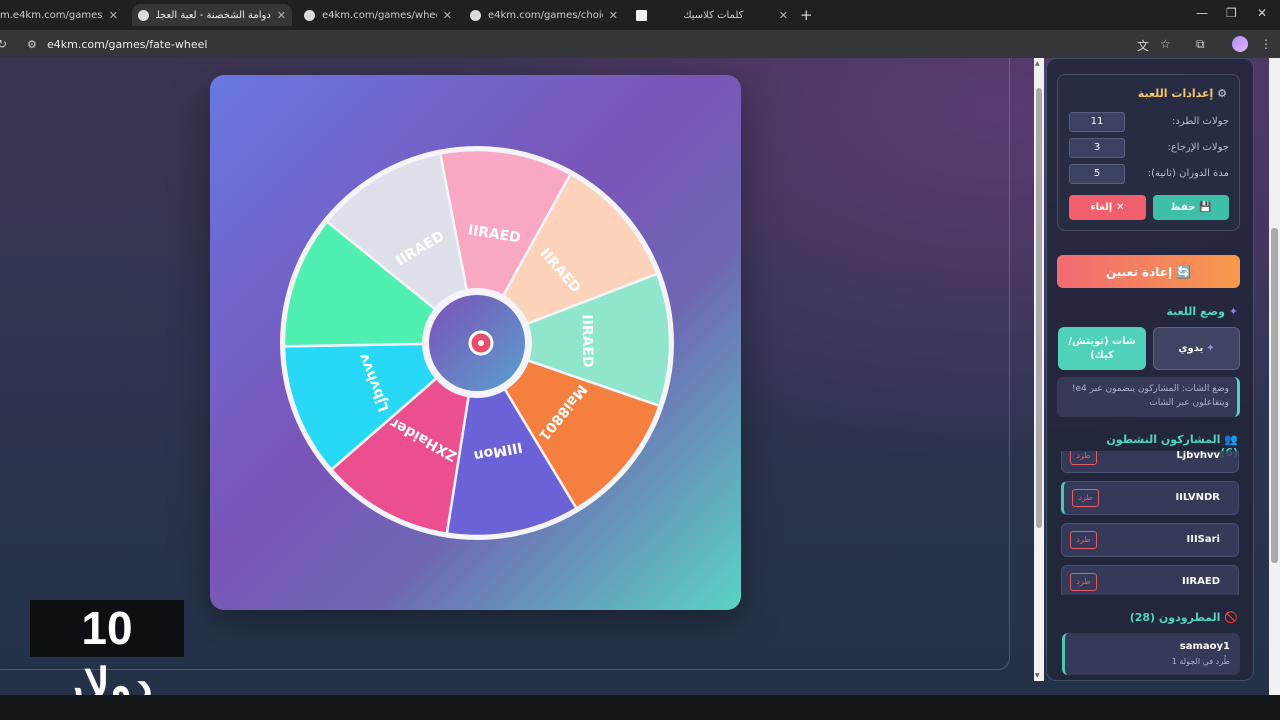 This screenshot has height=720, width=1280. I want to click on inner-scrollbar: ▲ ▼, so click(1039, 369).